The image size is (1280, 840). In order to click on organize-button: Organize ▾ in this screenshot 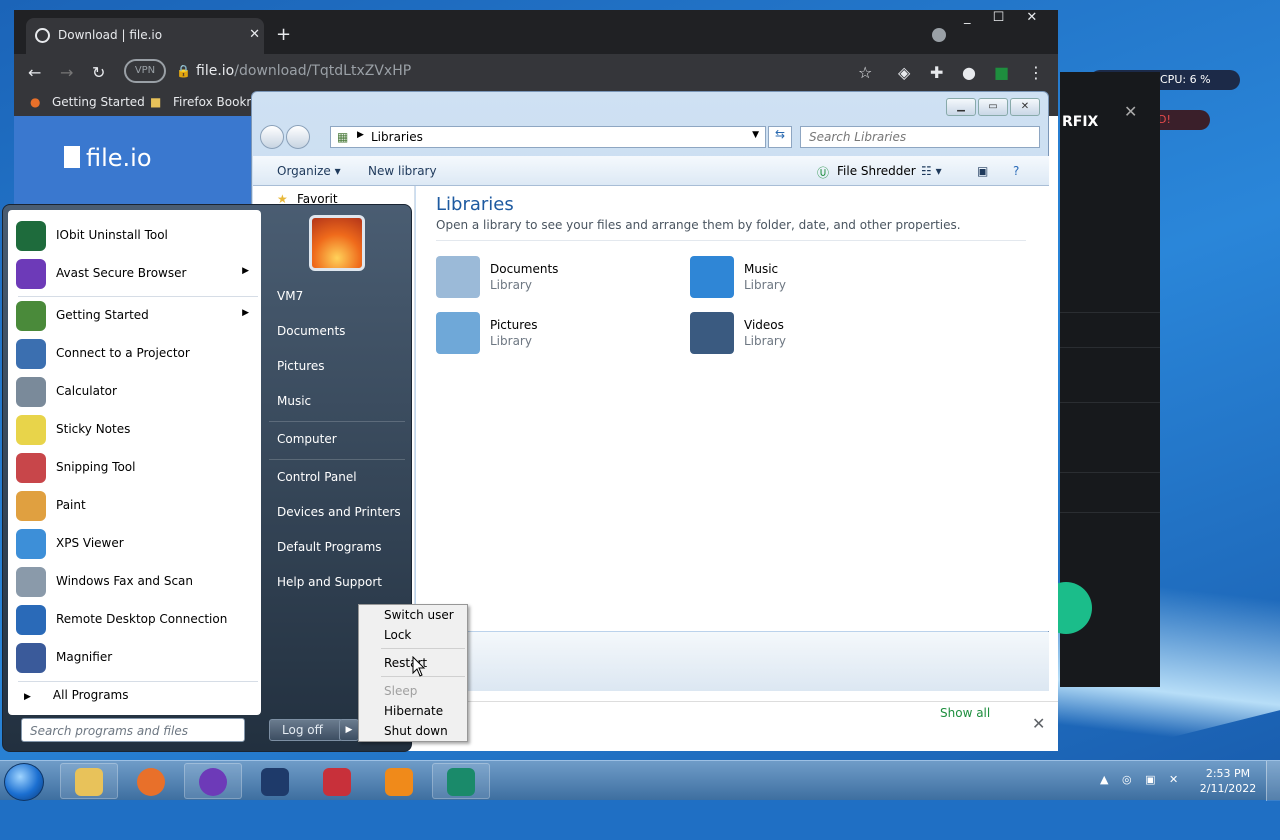, I will do `click(309, 171)`.